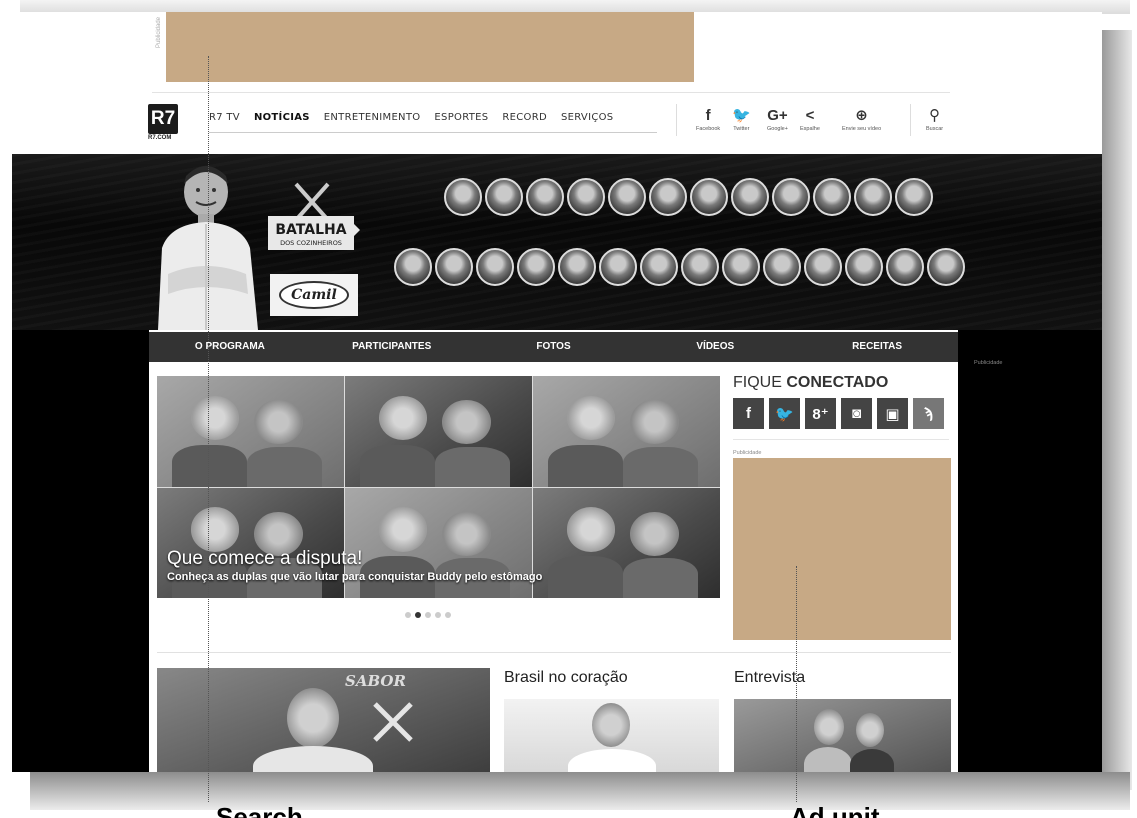 The height and width of the screenshot is (818, 1137). I want to click on participants-row-bottom, so click(679, 267).